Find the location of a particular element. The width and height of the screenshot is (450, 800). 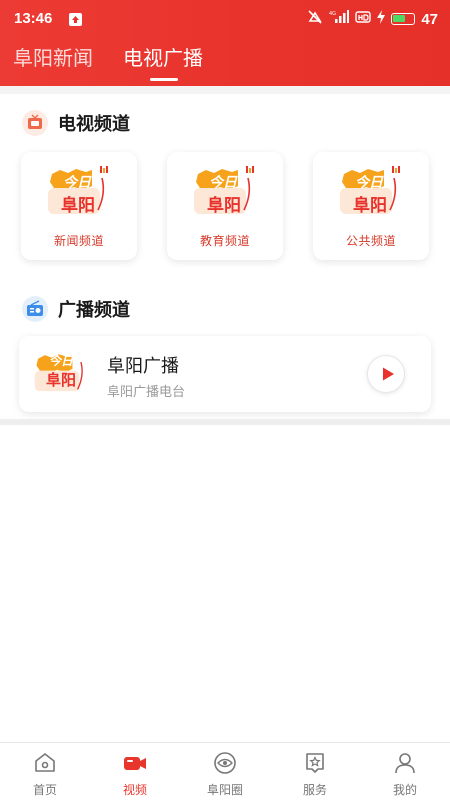

mute-icon is located at coordinates (315, 19).